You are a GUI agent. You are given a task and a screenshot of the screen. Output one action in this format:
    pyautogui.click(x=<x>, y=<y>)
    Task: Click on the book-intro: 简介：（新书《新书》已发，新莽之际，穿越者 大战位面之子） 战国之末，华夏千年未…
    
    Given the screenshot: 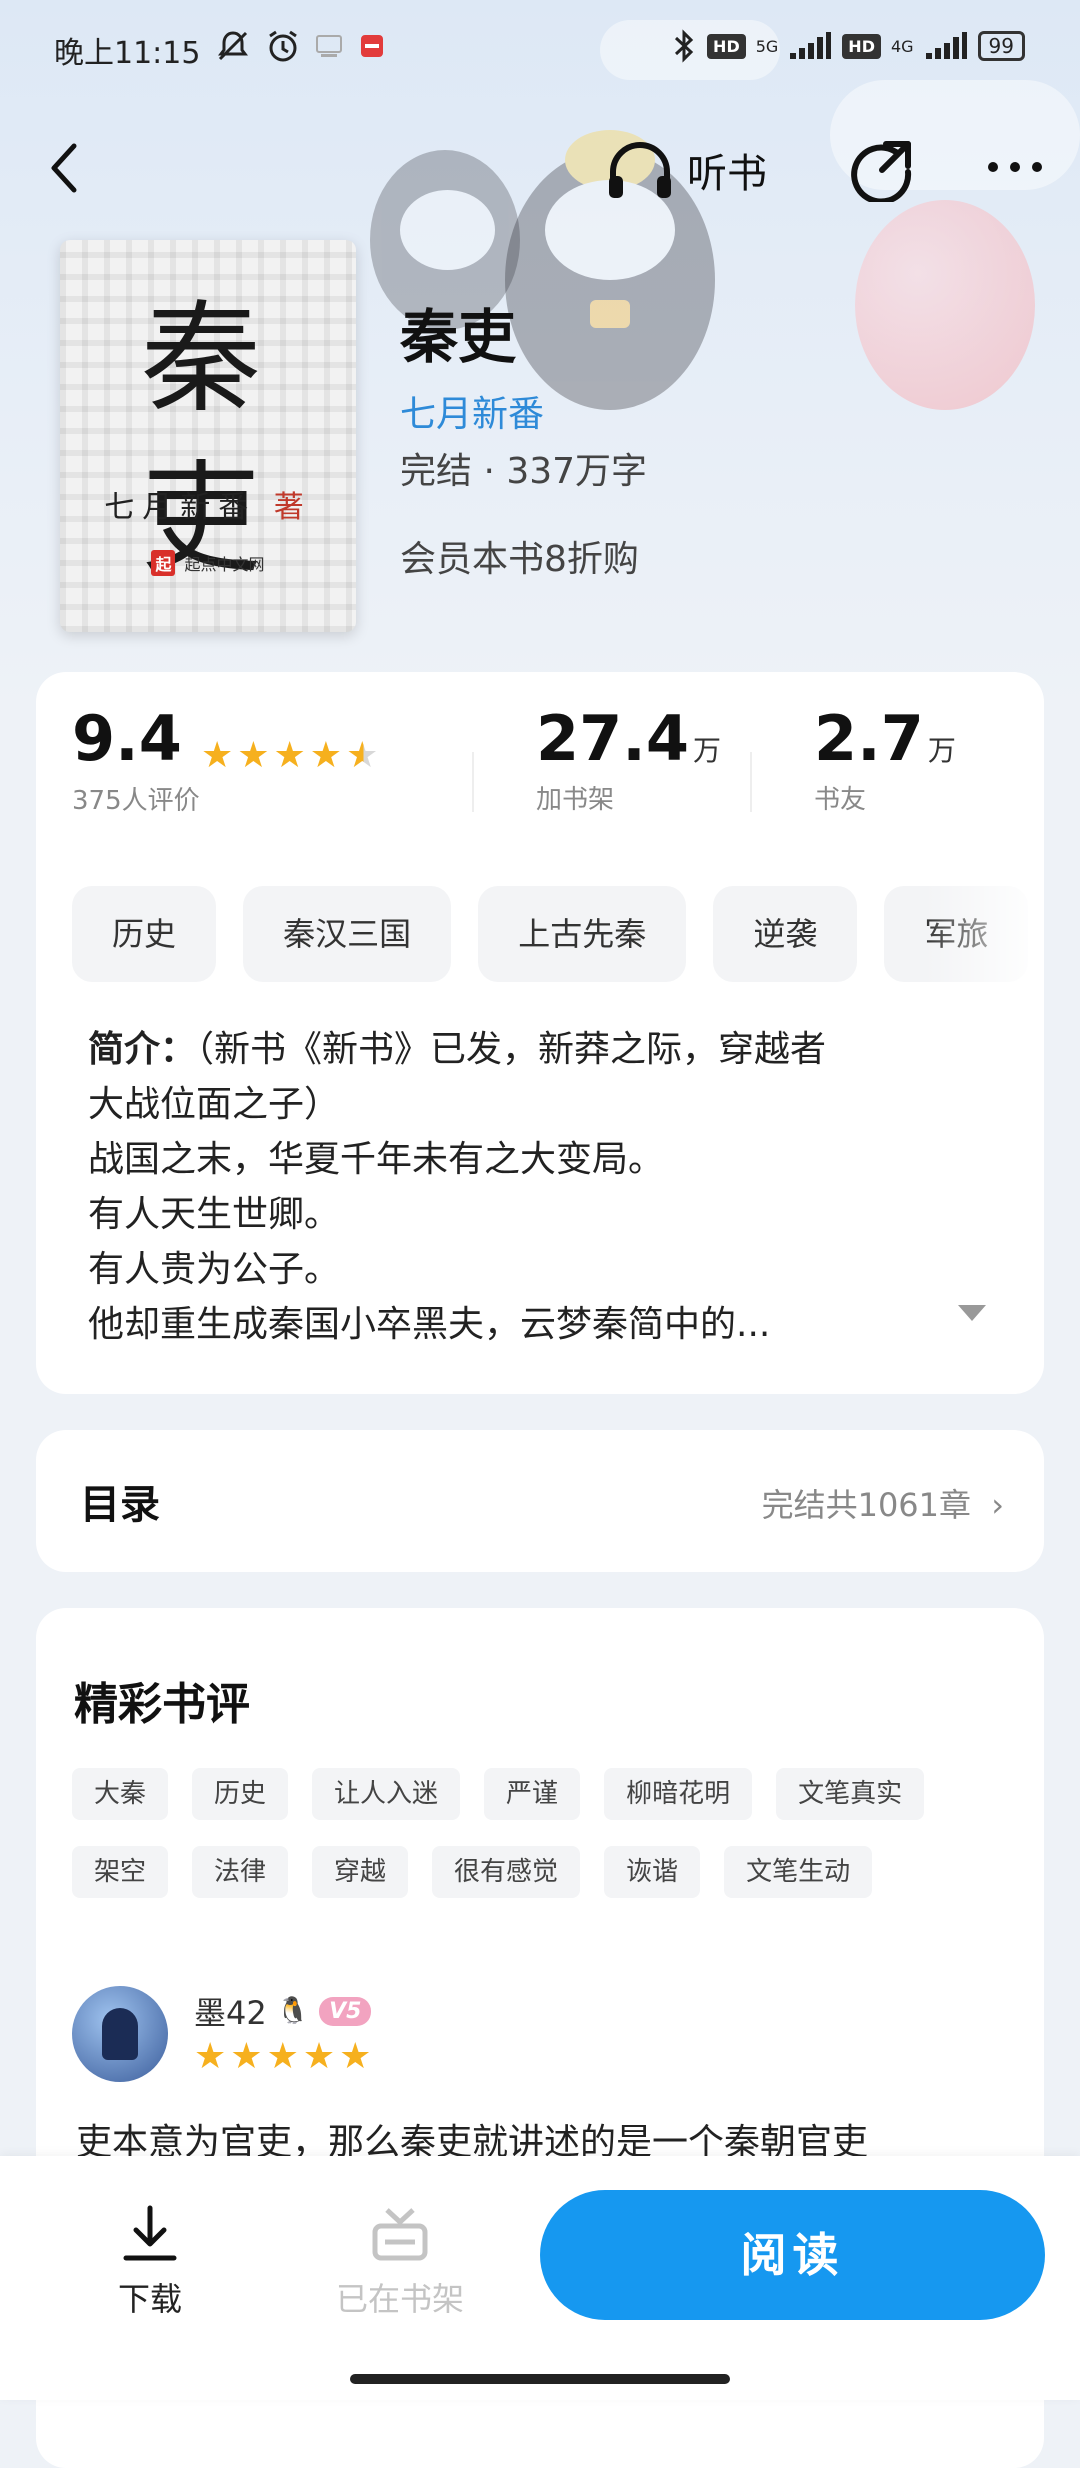 What is the action you would take?
    pyautogui.click(x=538, y=1187)
    